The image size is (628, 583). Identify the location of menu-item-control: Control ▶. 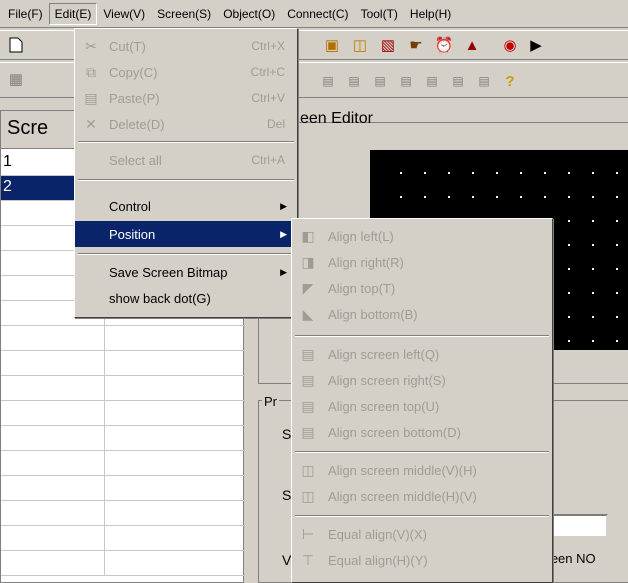
(186, 206).